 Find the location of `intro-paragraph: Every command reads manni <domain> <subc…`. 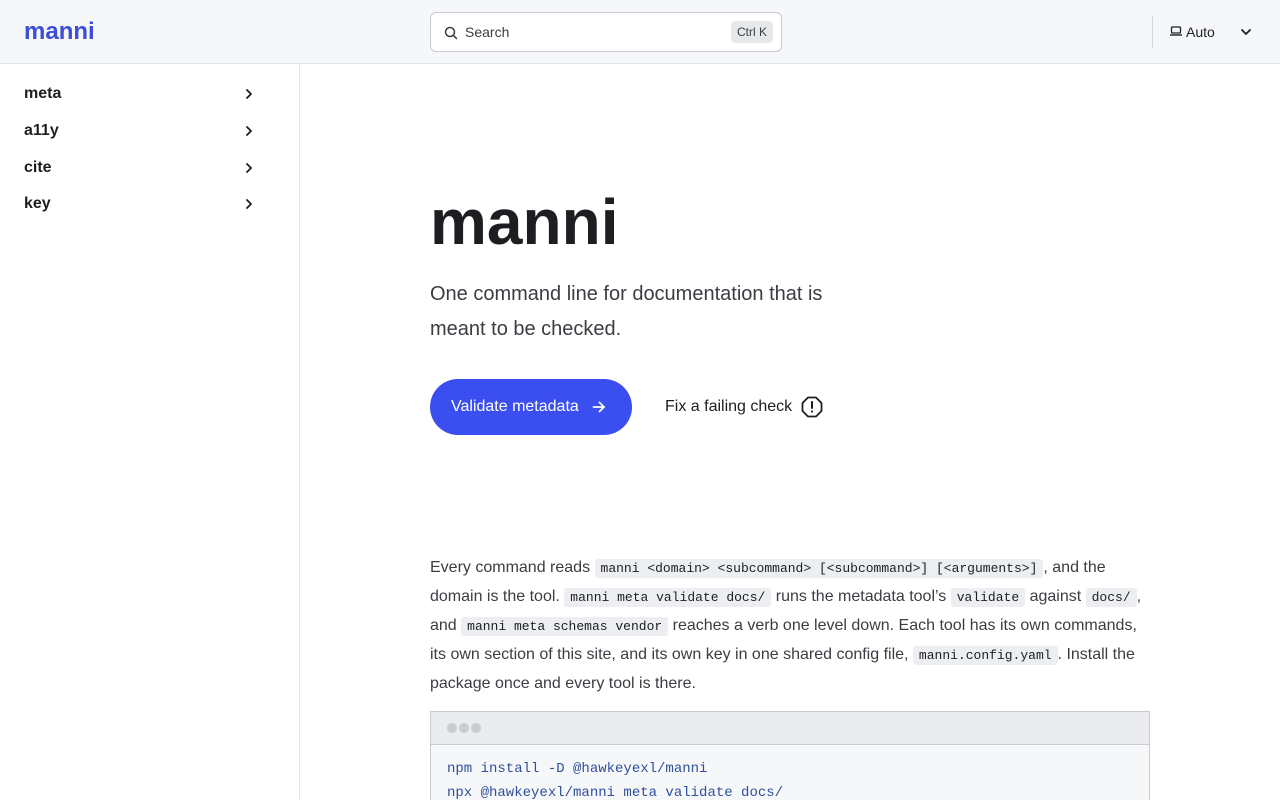

intro-paragraph: Every command reads manni <domain> <subc… is located at coordinates (790, 626).